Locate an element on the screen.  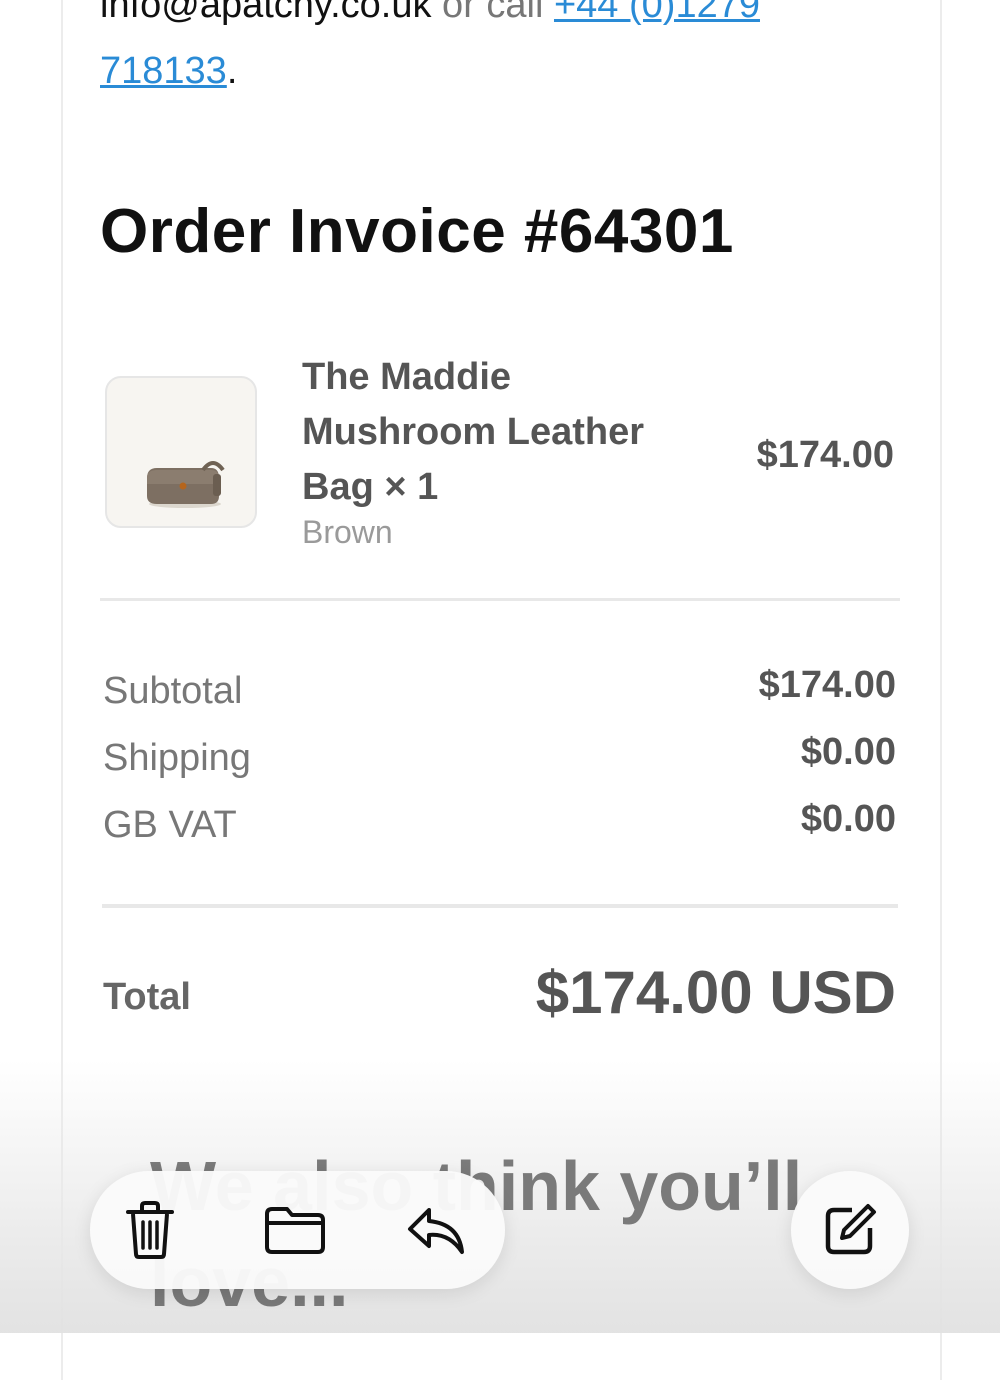
contact-email: info@apatchy.co.uk is located at coordinates (266, 13).